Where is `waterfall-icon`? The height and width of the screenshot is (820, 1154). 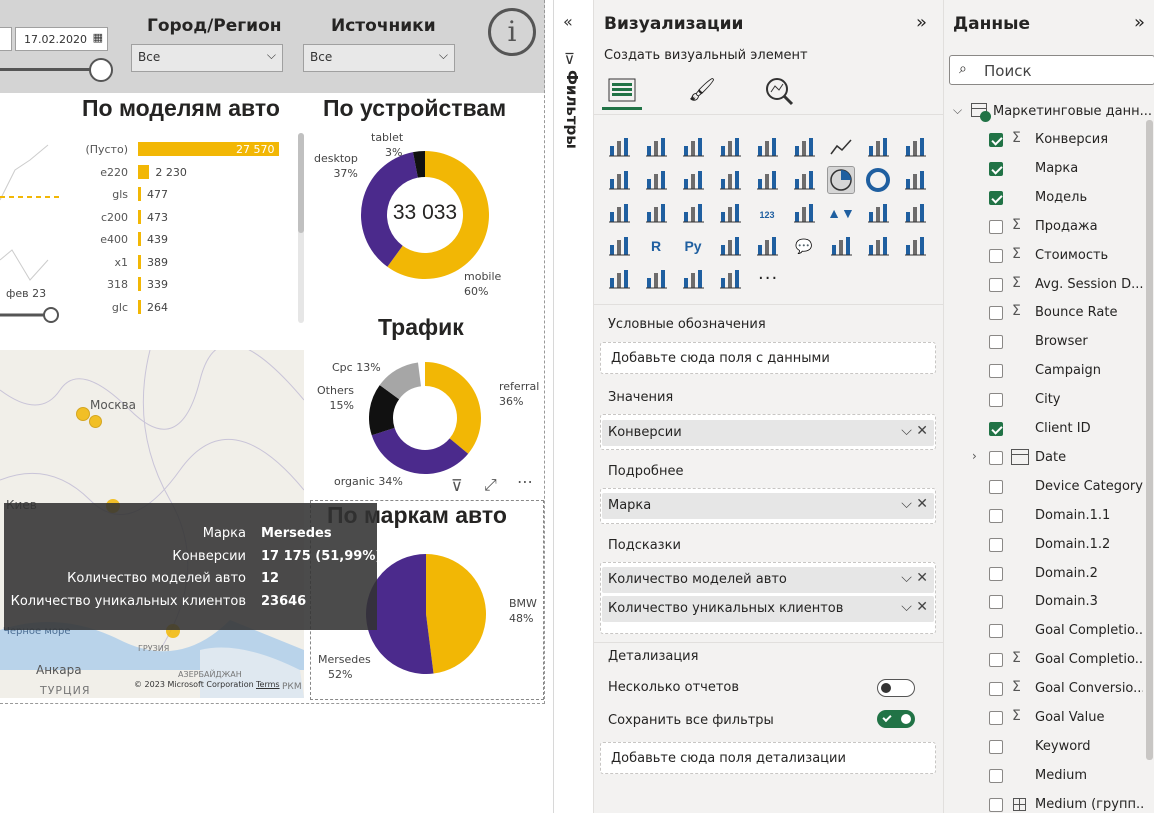
waterfall-icon is located at coordinates (730, 180).